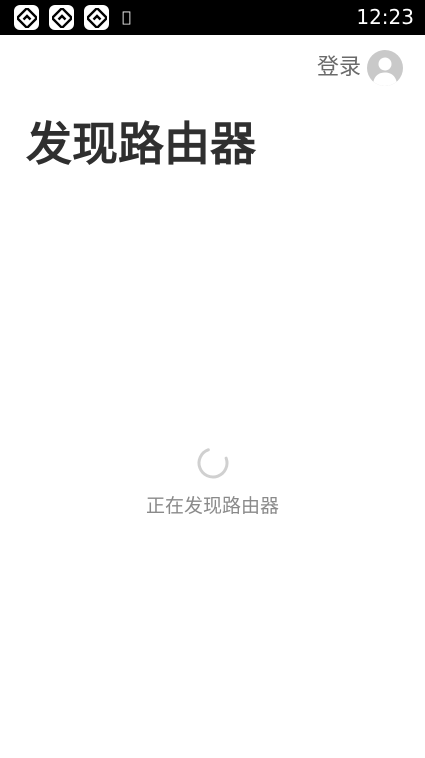 The image size is (425, 758). What do you see at coordinates (213, 463) in the screenshot?
I see `loading-spinner-icon` at bounding box center [213, 463].